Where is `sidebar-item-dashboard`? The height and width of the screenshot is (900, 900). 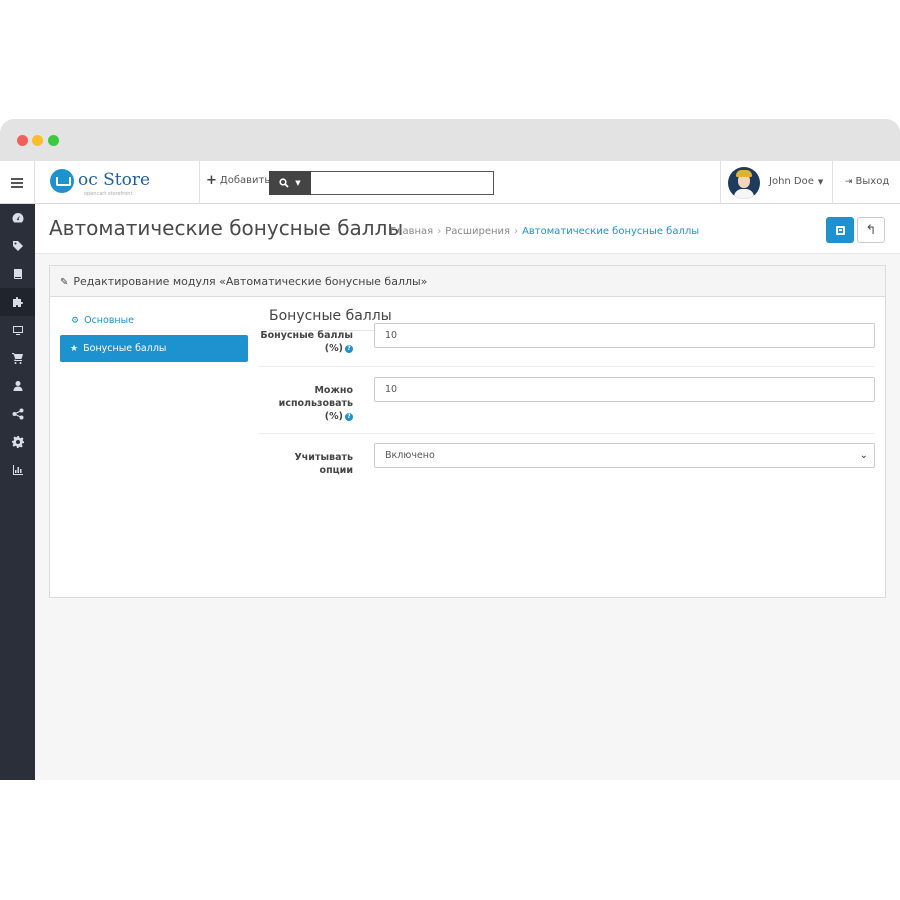
sidebar-item-dashboard is located at coordinates (17, 218).